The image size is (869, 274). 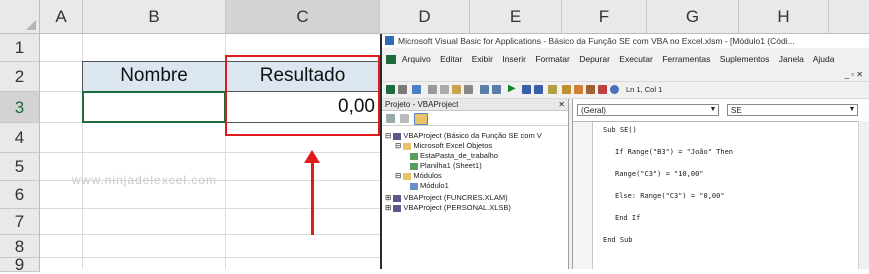 What do you see at coordinates (475, 118) in the screenshot?
I see `project-pane-toolbar` at bounding box center [475, 118].